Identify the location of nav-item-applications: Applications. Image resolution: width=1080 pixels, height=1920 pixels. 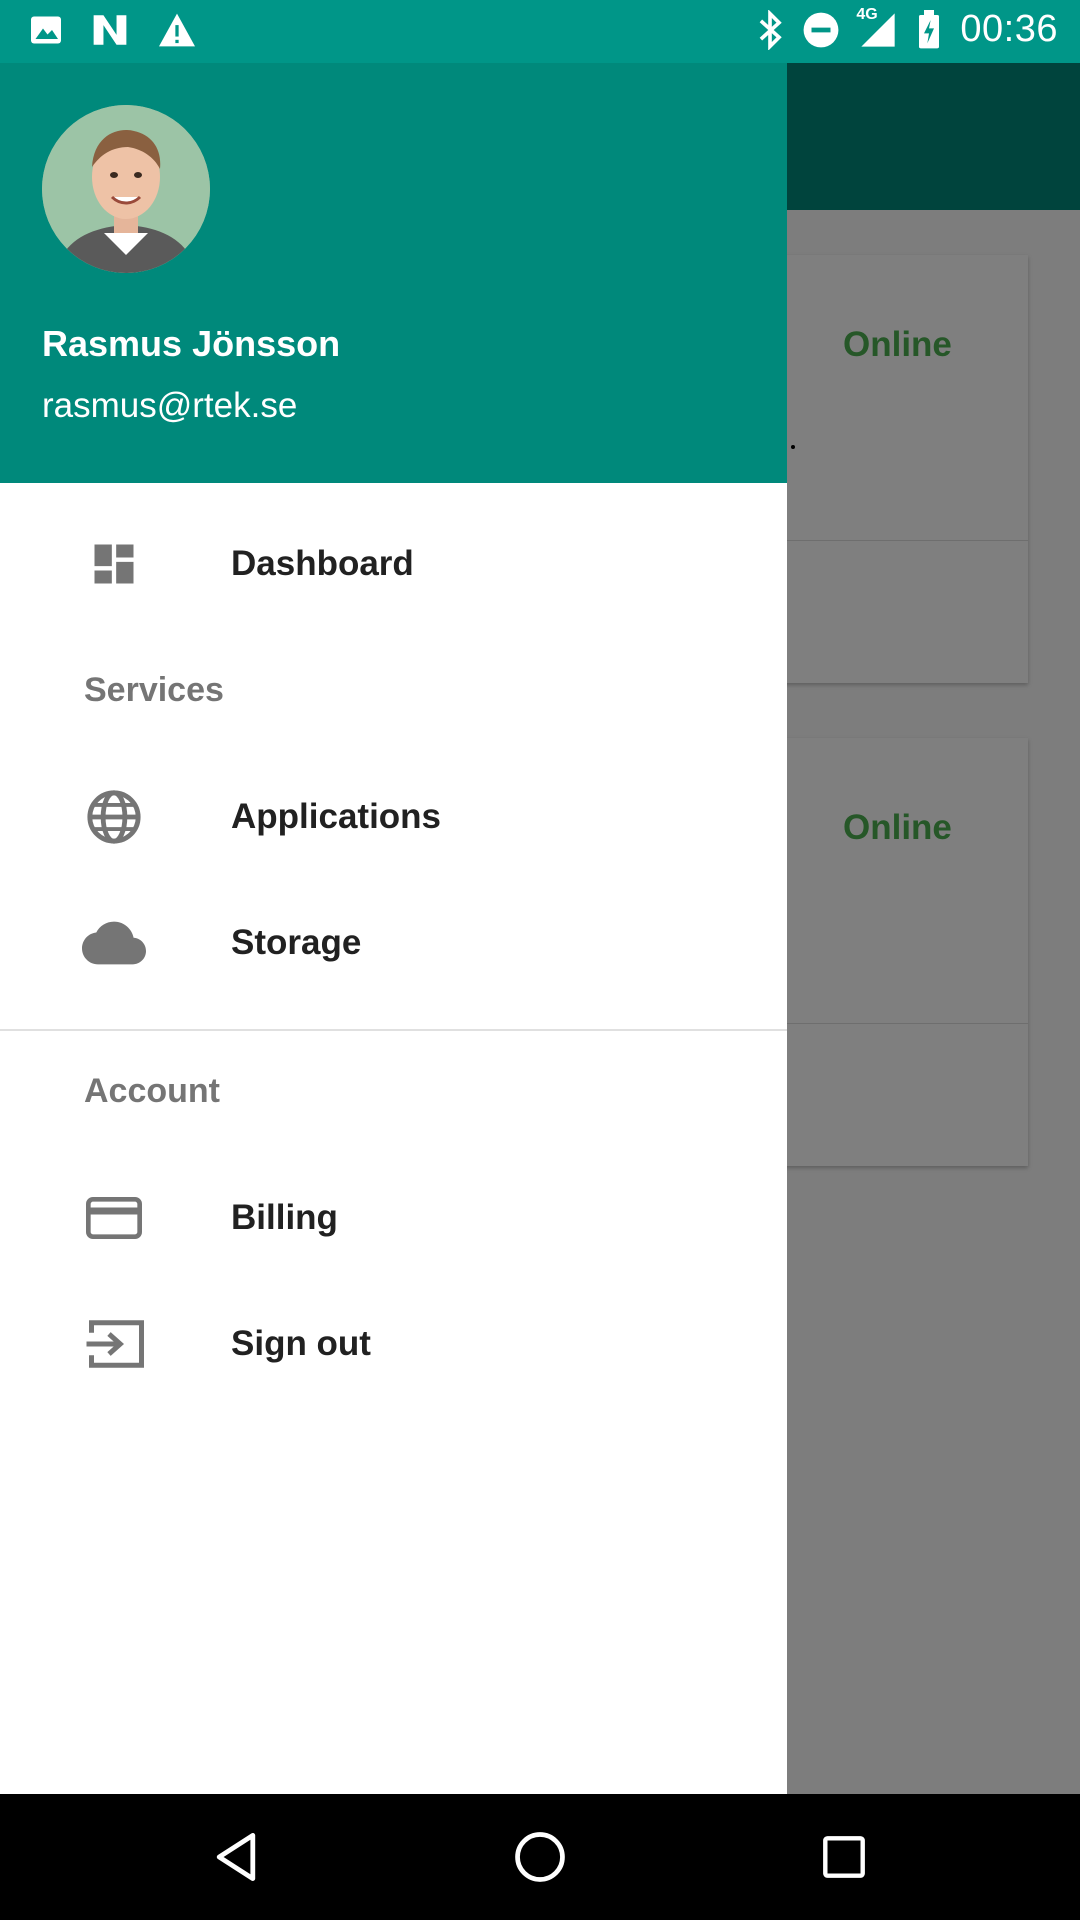
(393, 817).